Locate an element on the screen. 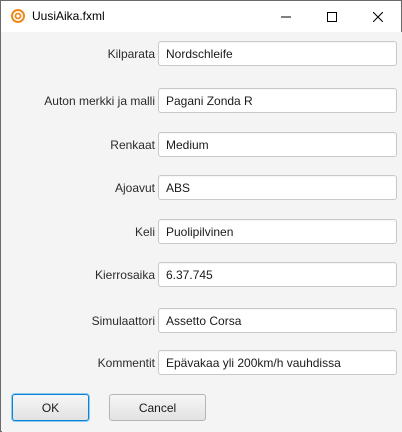 The width and height of the screenshot is (402, 432). kilparata-input is located at coordinates (277, 53).